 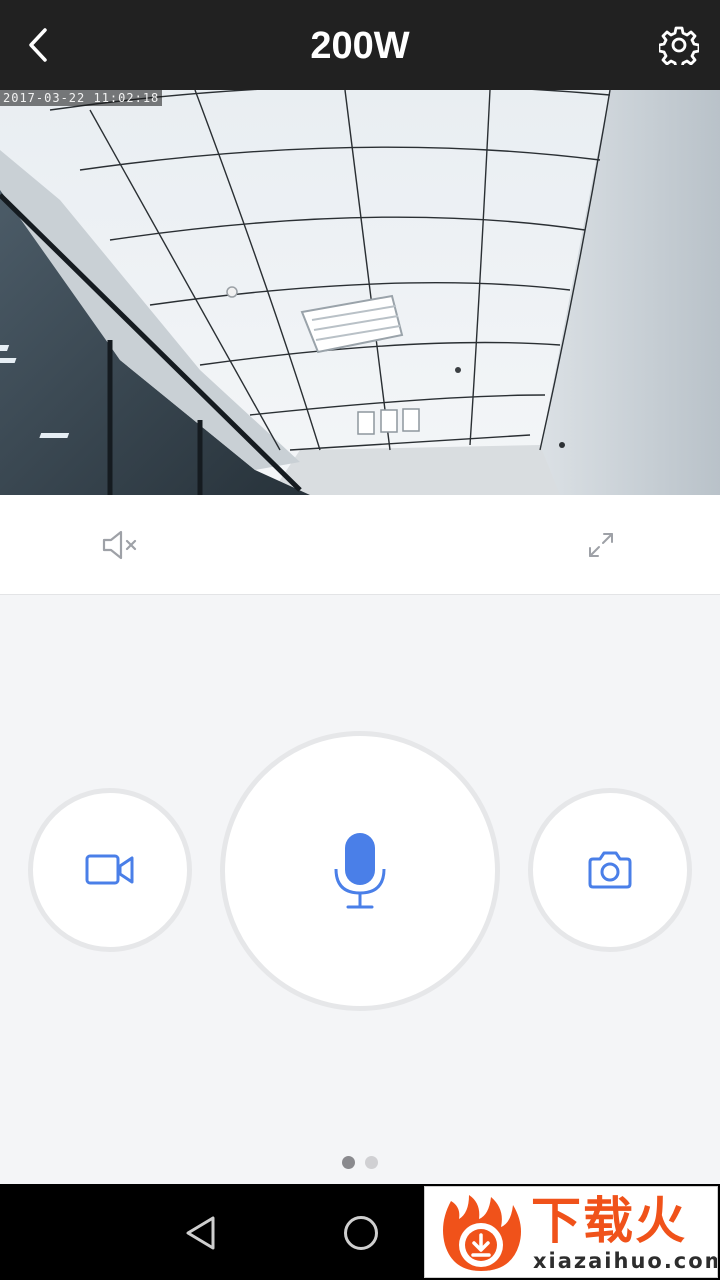 What do you see at coordinates (81, 98) in the screenshot?
I see `video-timestamp-overlay: 2017-03-22 11:02:18` at bounding box center [81, 98].